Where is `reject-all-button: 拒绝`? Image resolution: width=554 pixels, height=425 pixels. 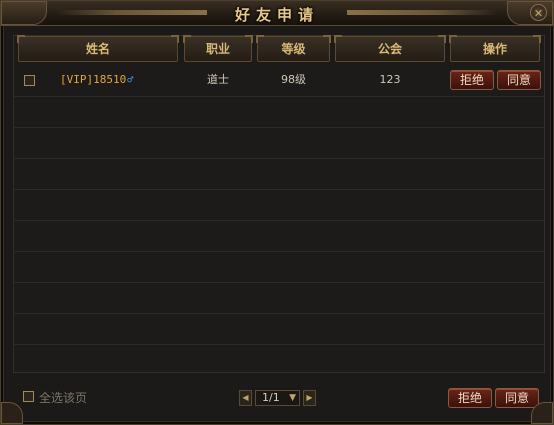
reject-all-button: 拒绝 is located at coordinates (470, 398).